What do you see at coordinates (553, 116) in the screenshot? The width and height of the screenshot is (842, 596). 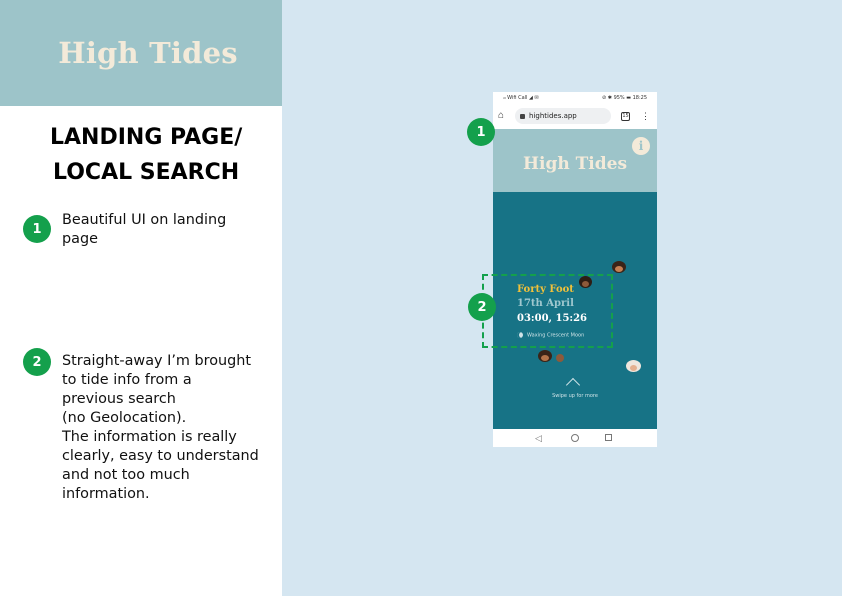 I see `url-text: hightides.app` at bounding box center [553, 116].